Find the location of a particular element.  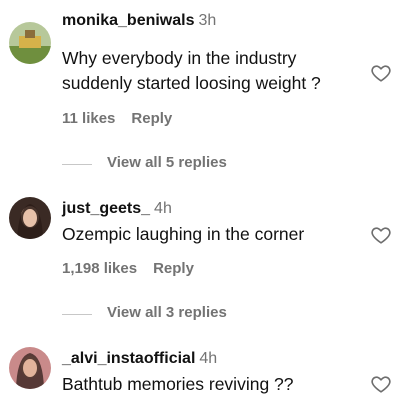

comment-text: Ozempic laughing in the corner is located at coordinates (212, 234).